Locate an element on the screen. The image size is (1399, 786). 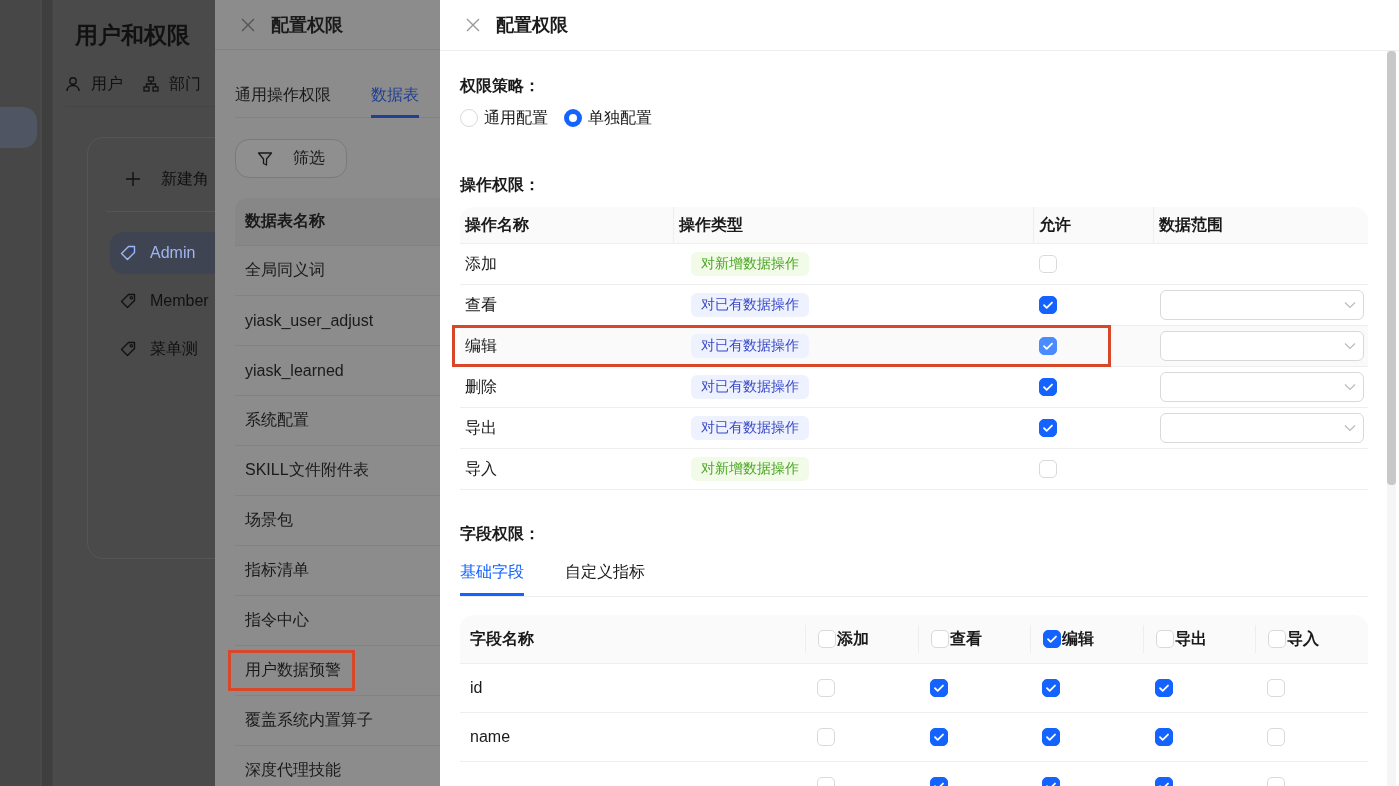
tab: 通用操作权限 is located at coordinates (283, 100).